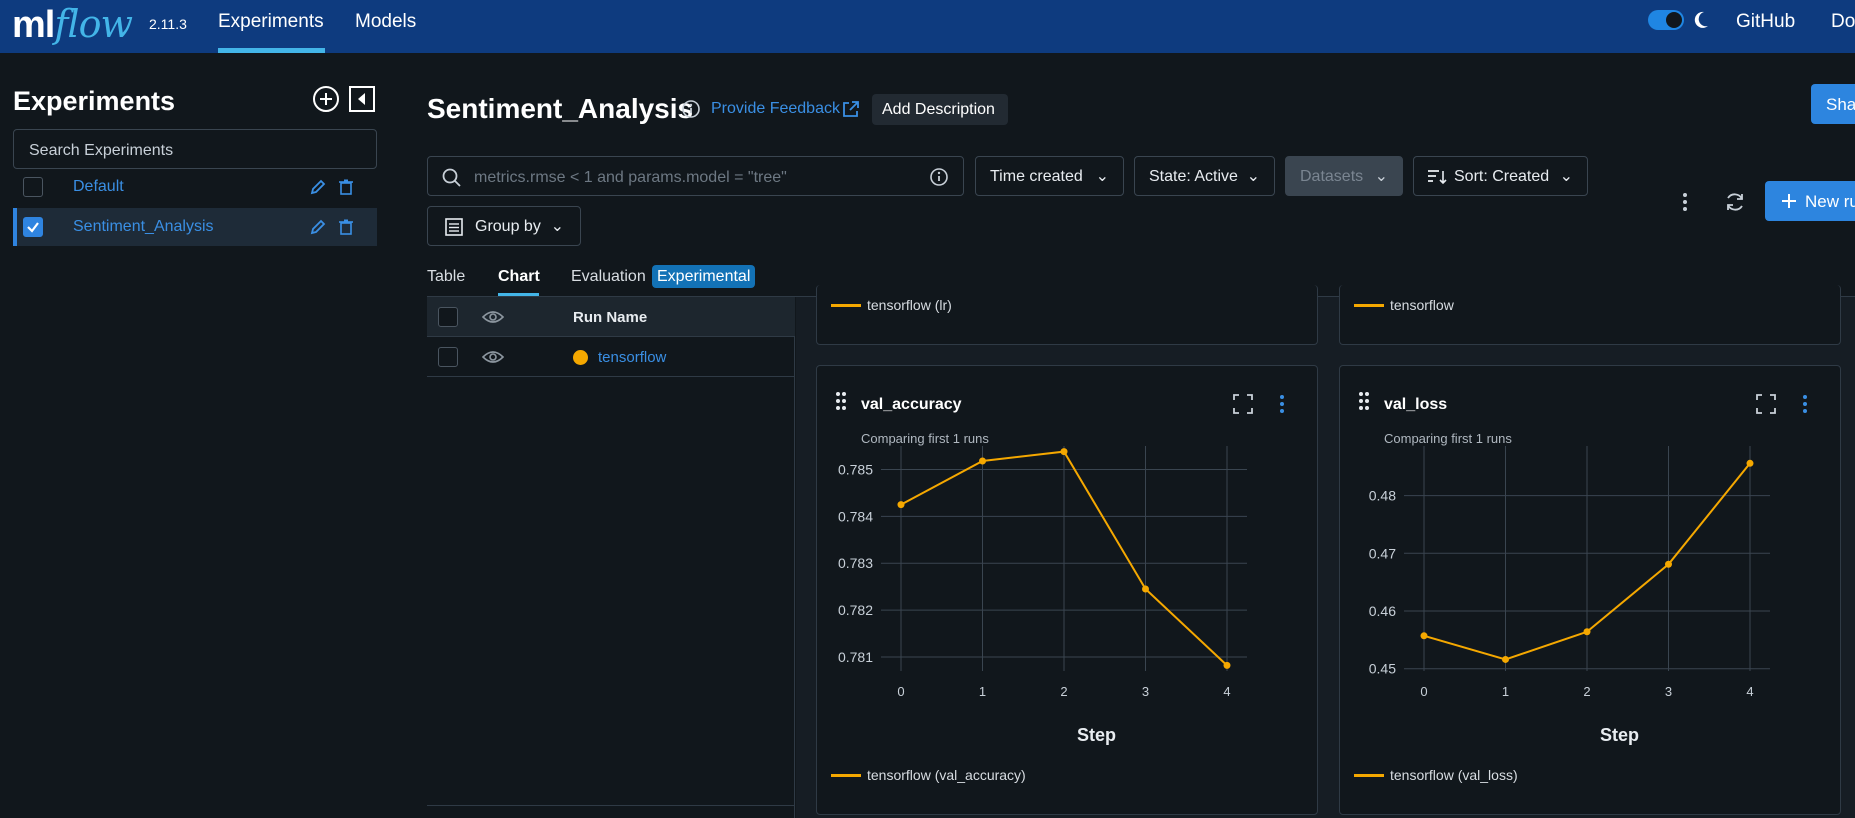  Describe the element at coordinates (1569, 572) in the screenshot. I see `val-loss-plot: 0 1 2 3 4 0.45 0.46 0.47 0.48` at that location.